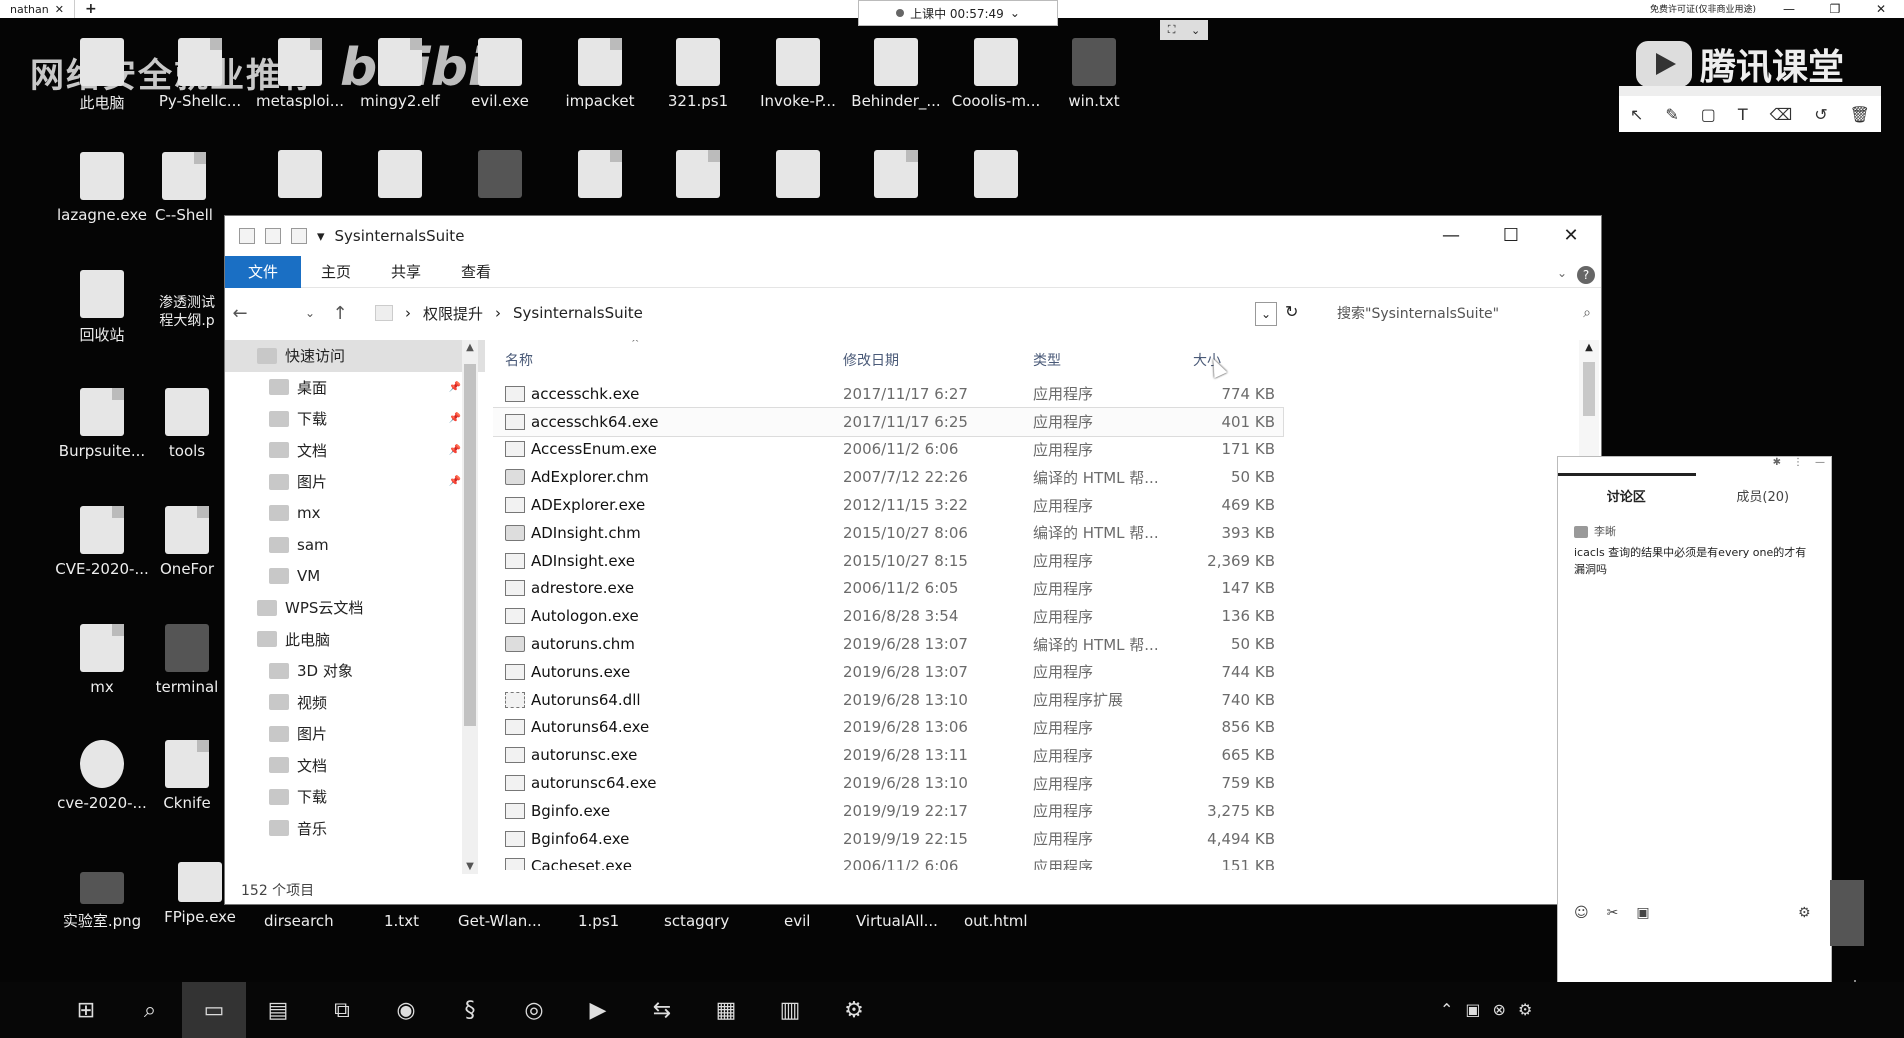 The width and height of the screenshot is (1904, 1038). Describe the element at coordinates (476, 272) in the screenshot. I see `tab-view: 查看` at that location.